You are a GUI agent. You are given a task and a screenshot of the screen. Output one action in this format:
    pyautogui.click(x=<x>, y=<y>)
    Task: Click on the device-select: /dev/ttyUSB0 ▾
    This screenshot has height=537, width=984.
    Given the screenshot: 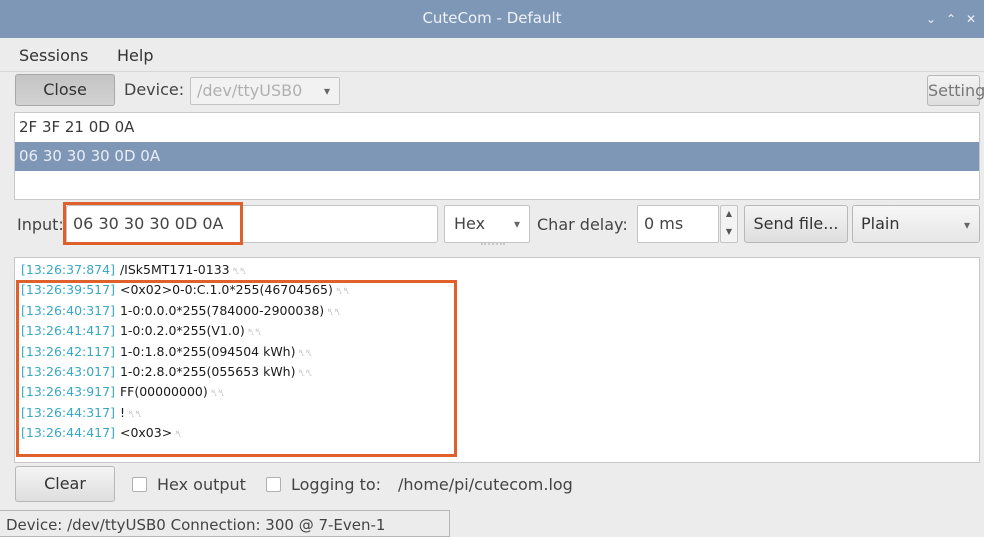 What is the action you would take?
    pyautogui.click(x=265, y=91)
    